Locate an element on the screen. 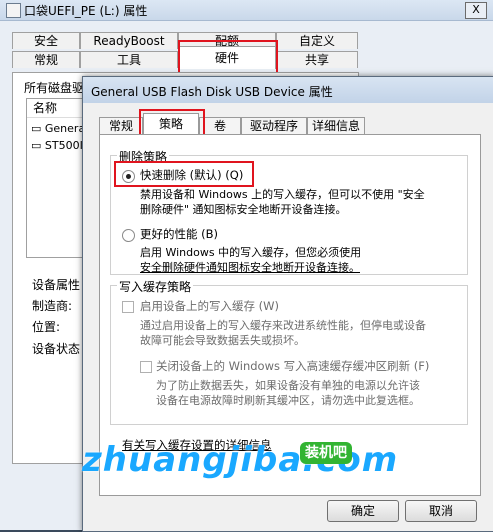 This screenshot has width=493, height=532. cancel-button: 取消 is located at coordinates (441, 511).